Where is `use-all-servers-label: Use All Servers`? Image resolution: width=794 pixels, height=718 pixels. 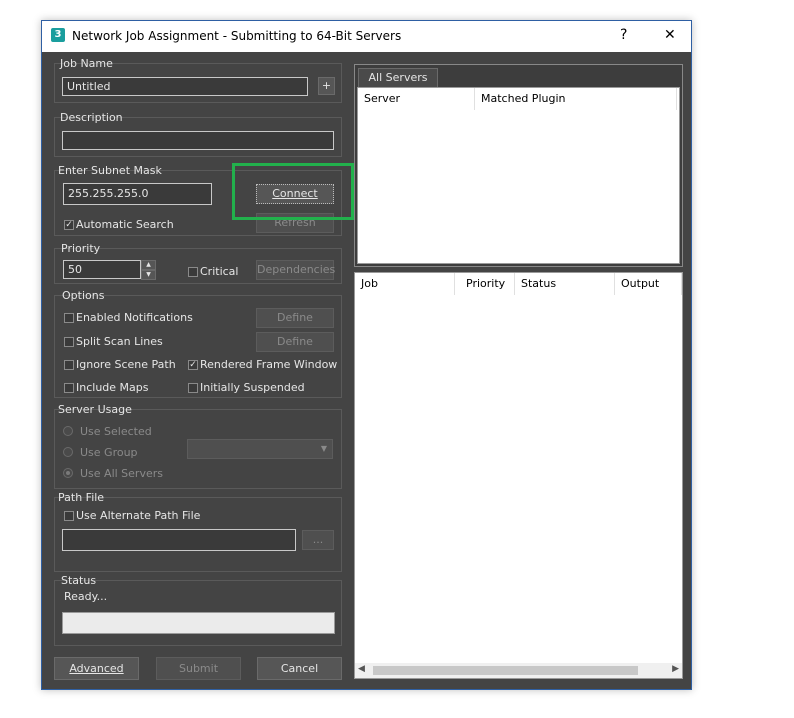
use-all-servers-label: Use All Servers is located at coordinates (121, 473).